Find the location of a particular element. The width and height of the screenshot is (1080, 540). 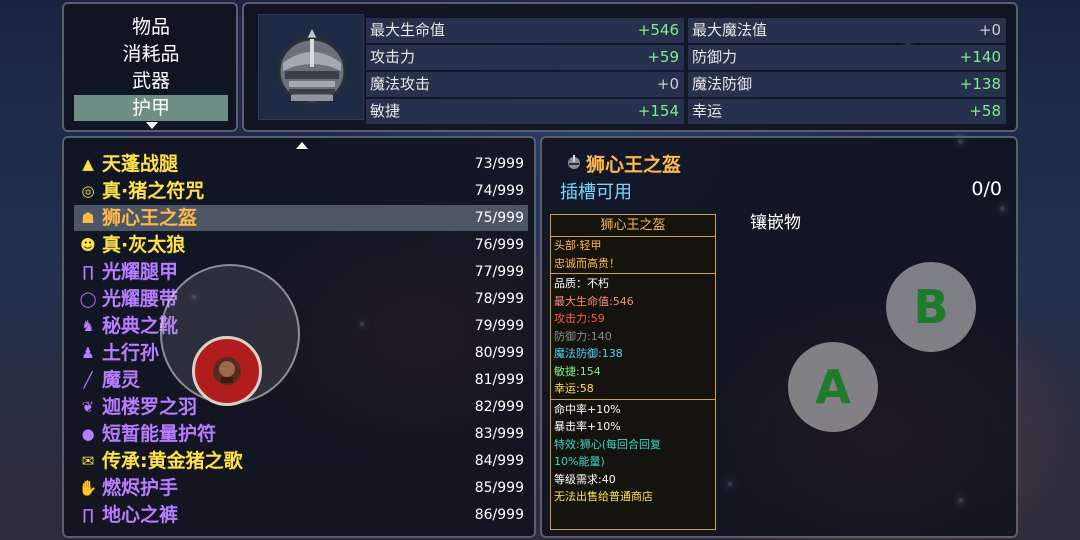

item-count: 83/999 is located at coordinates (499, 434).